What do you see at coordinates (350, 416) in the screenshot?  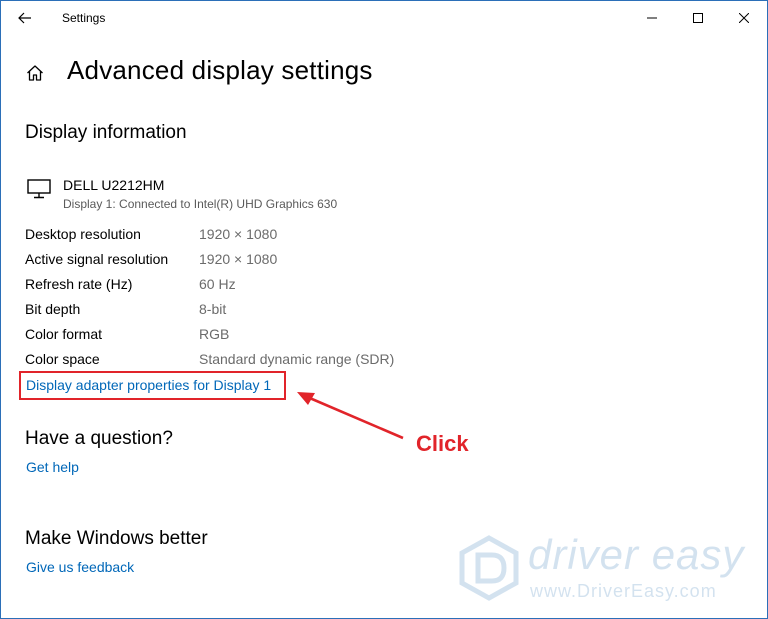 I see `annotation-arrow-icon` at bounding box center [350, 416].